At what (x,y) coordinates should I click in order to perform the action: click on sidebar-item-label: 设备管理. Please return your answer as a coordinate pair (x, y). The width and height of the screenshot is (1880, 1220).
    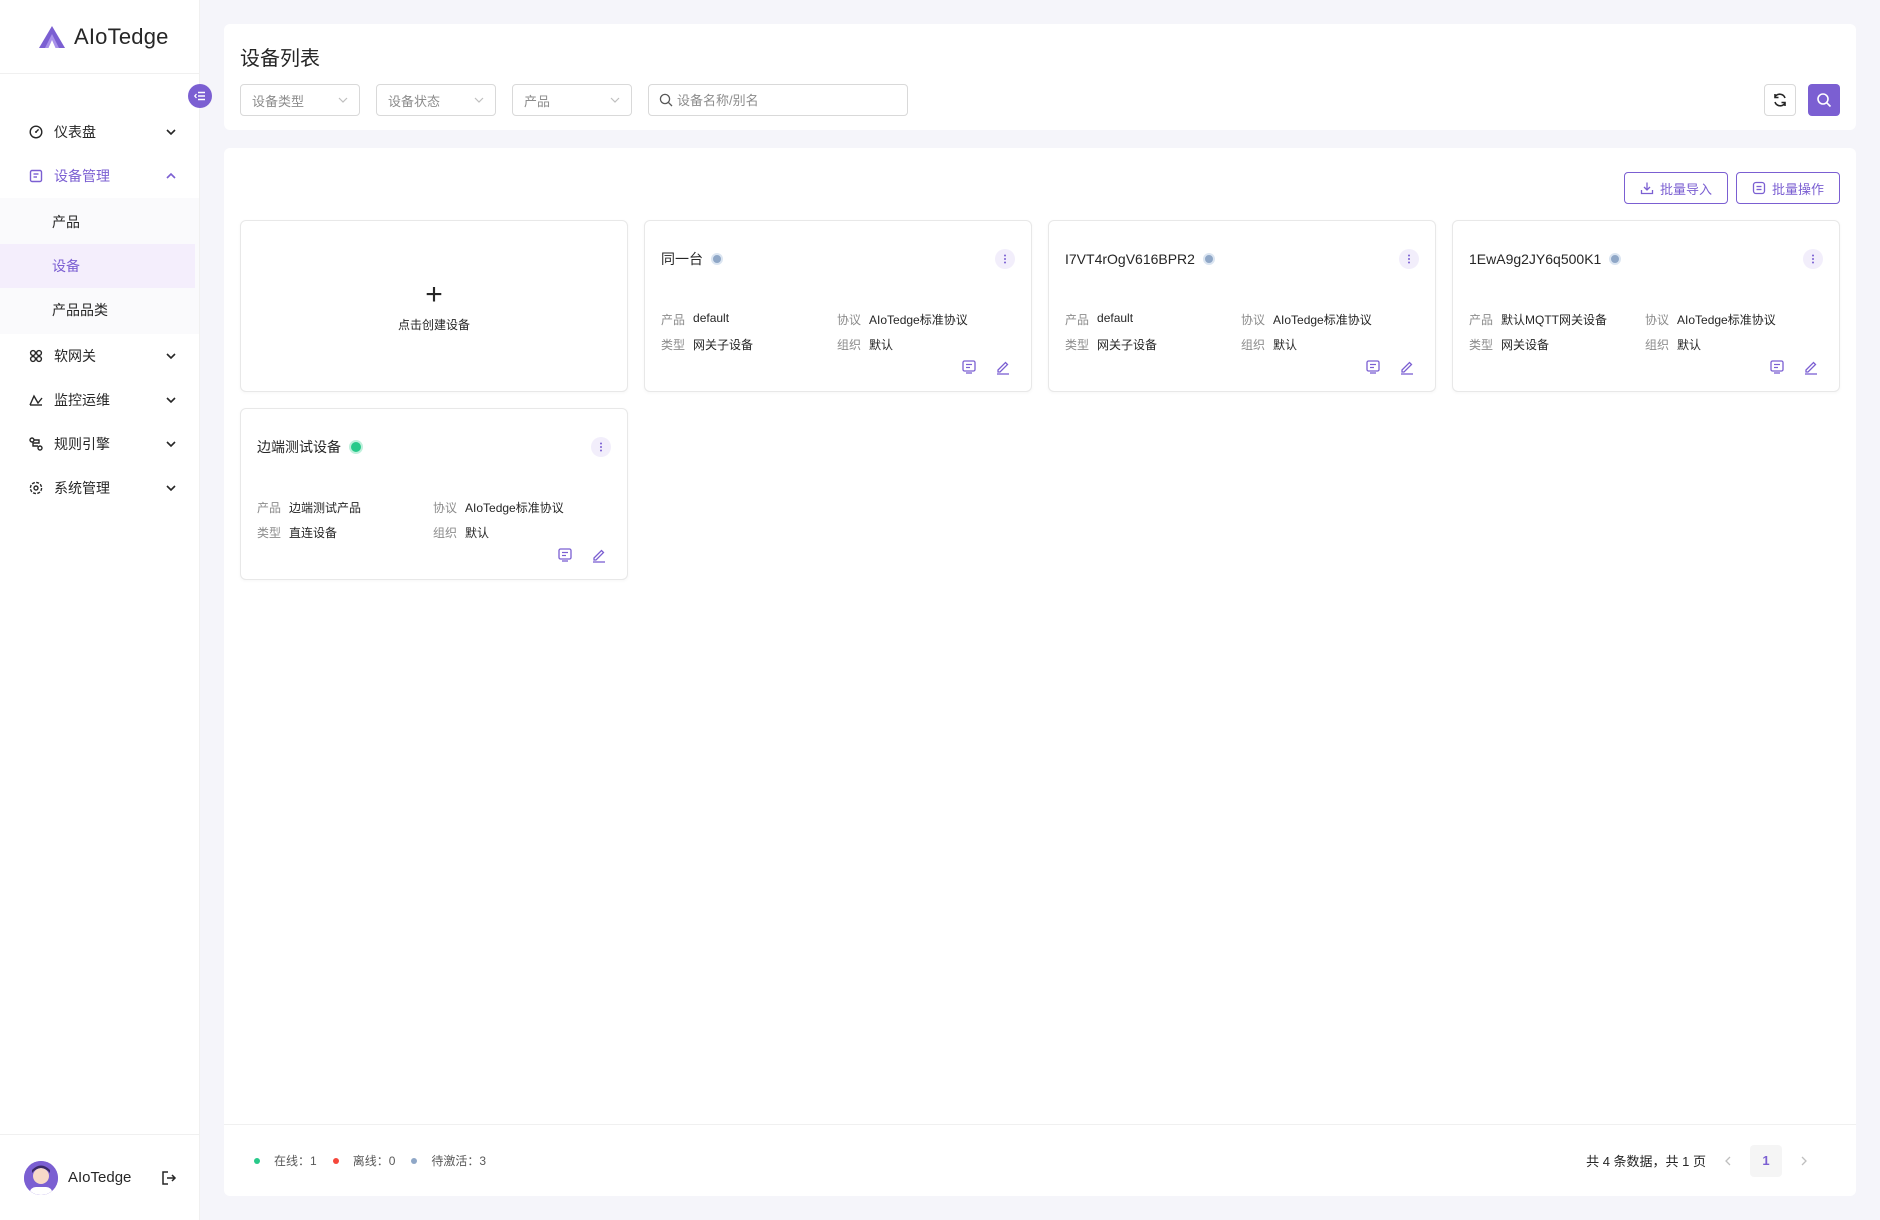
    Looking at the image, I should click on (82, 176).